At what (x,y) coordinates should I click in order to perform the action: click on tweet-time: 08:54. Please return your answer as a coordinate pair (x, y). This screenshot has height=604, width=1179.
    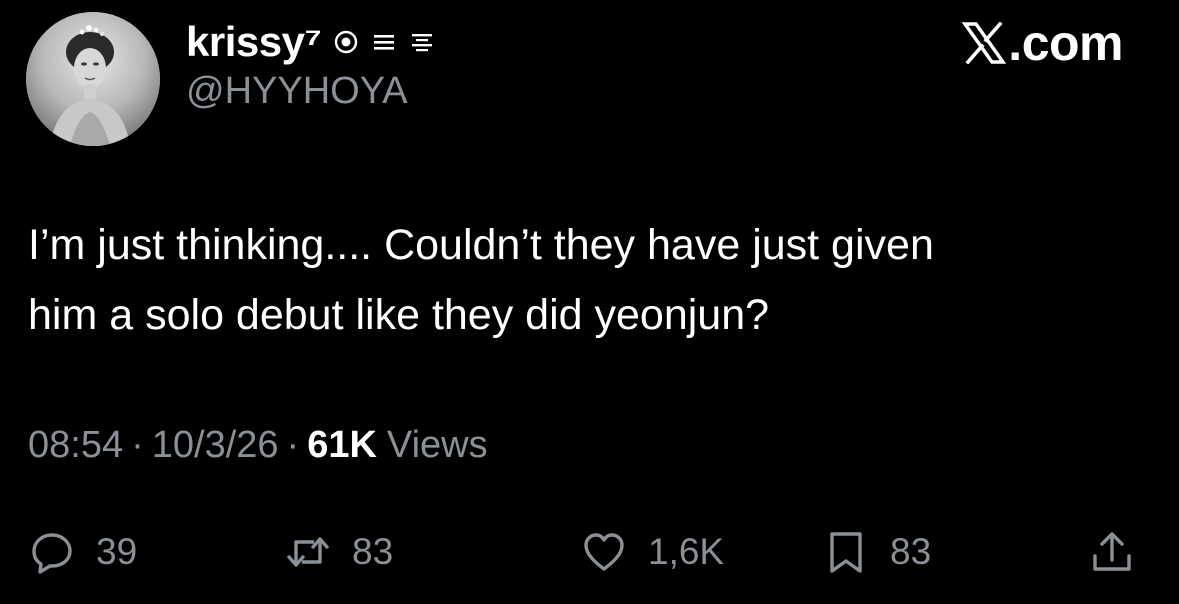
    Looking at the image, I should click on (75, 445).